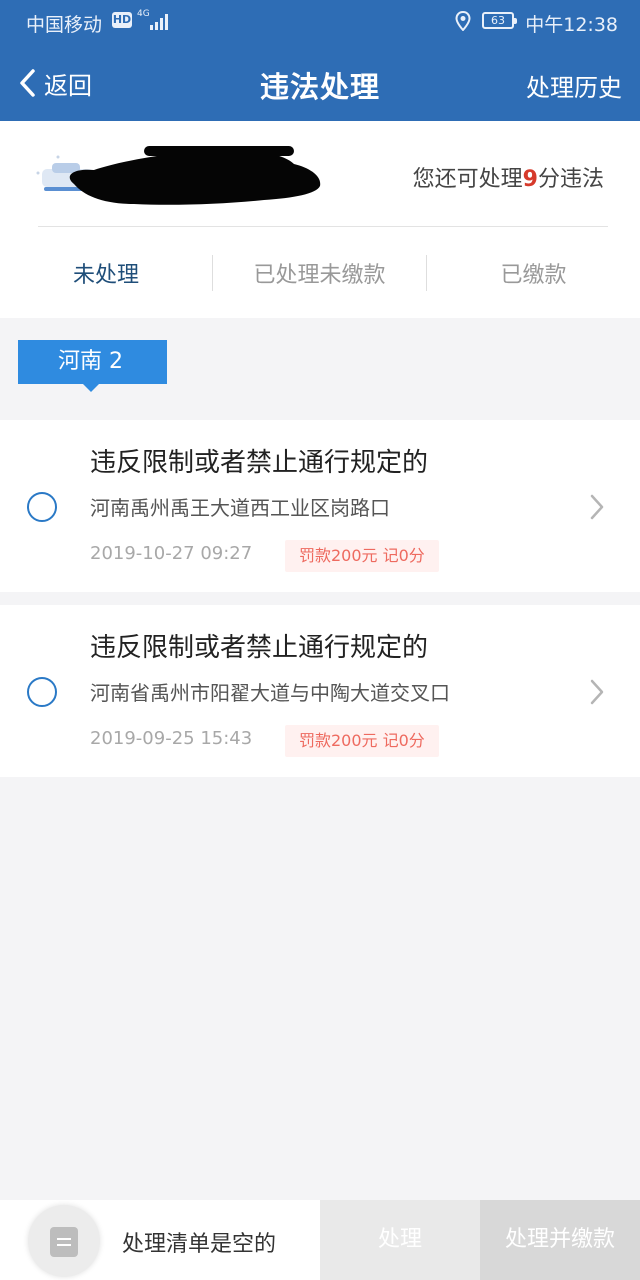 This screenshot has height=1280, width=640. What do you see at coordinates (574, 85) in the screenshot?
I see `history-button: 处理历史` at bounding box center [574, 85].